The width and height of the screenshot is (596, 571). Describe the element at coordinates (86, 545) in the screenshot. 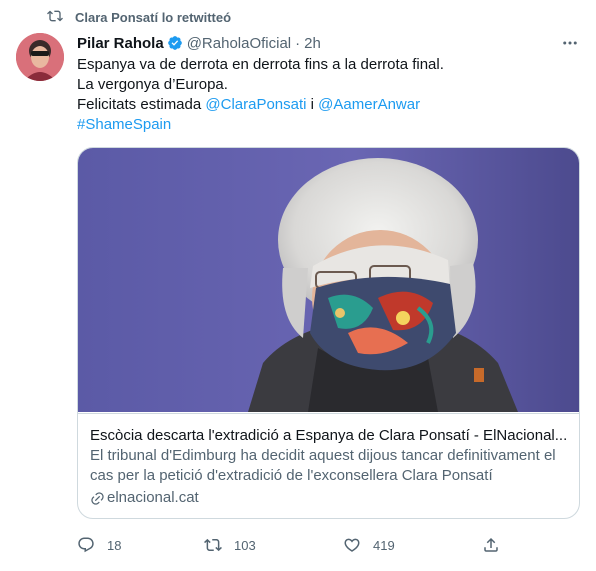

I see `reply-icon` at that location.